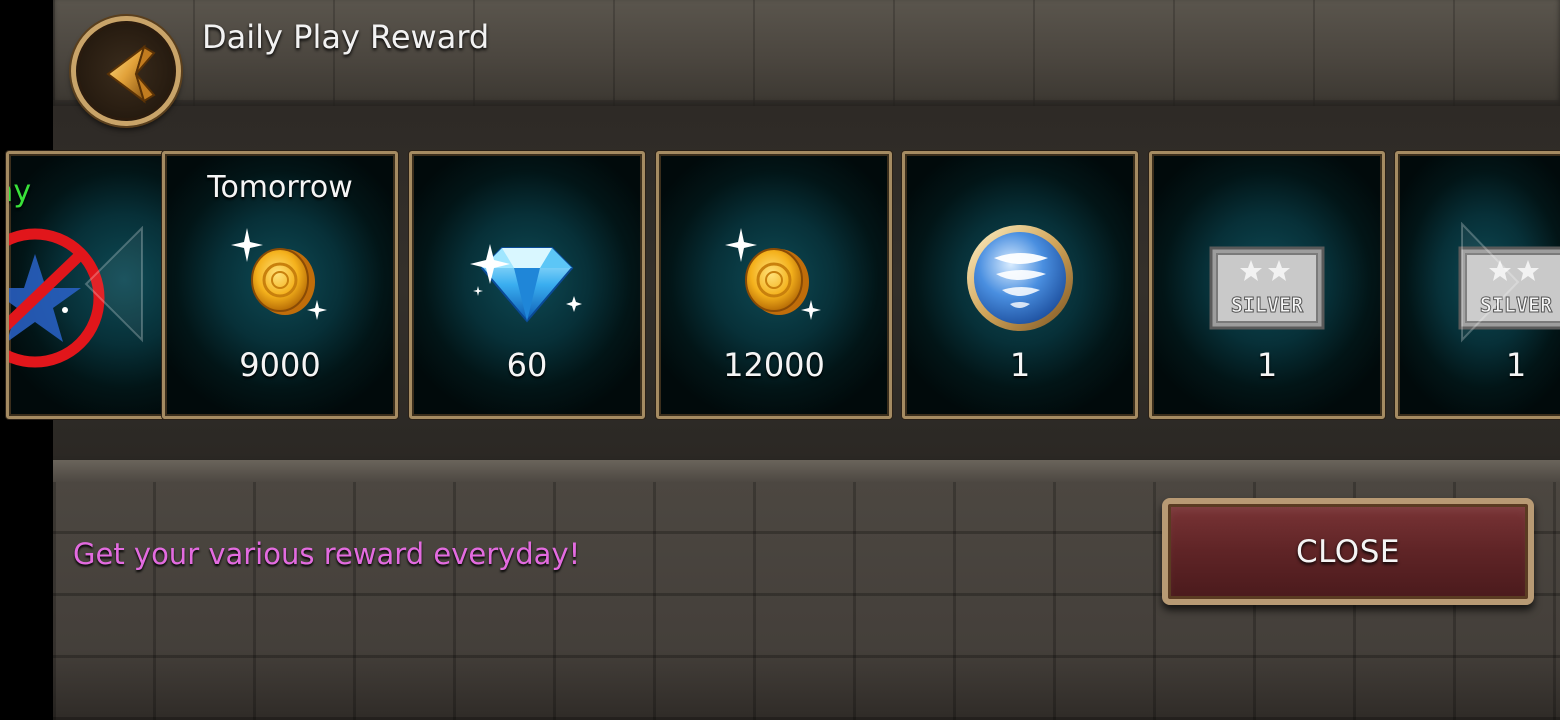  What do you see at coordinates (1267, 305) in the screenshot?
I see `ticket-text: SILVER` at bounding box center [1267, 305].